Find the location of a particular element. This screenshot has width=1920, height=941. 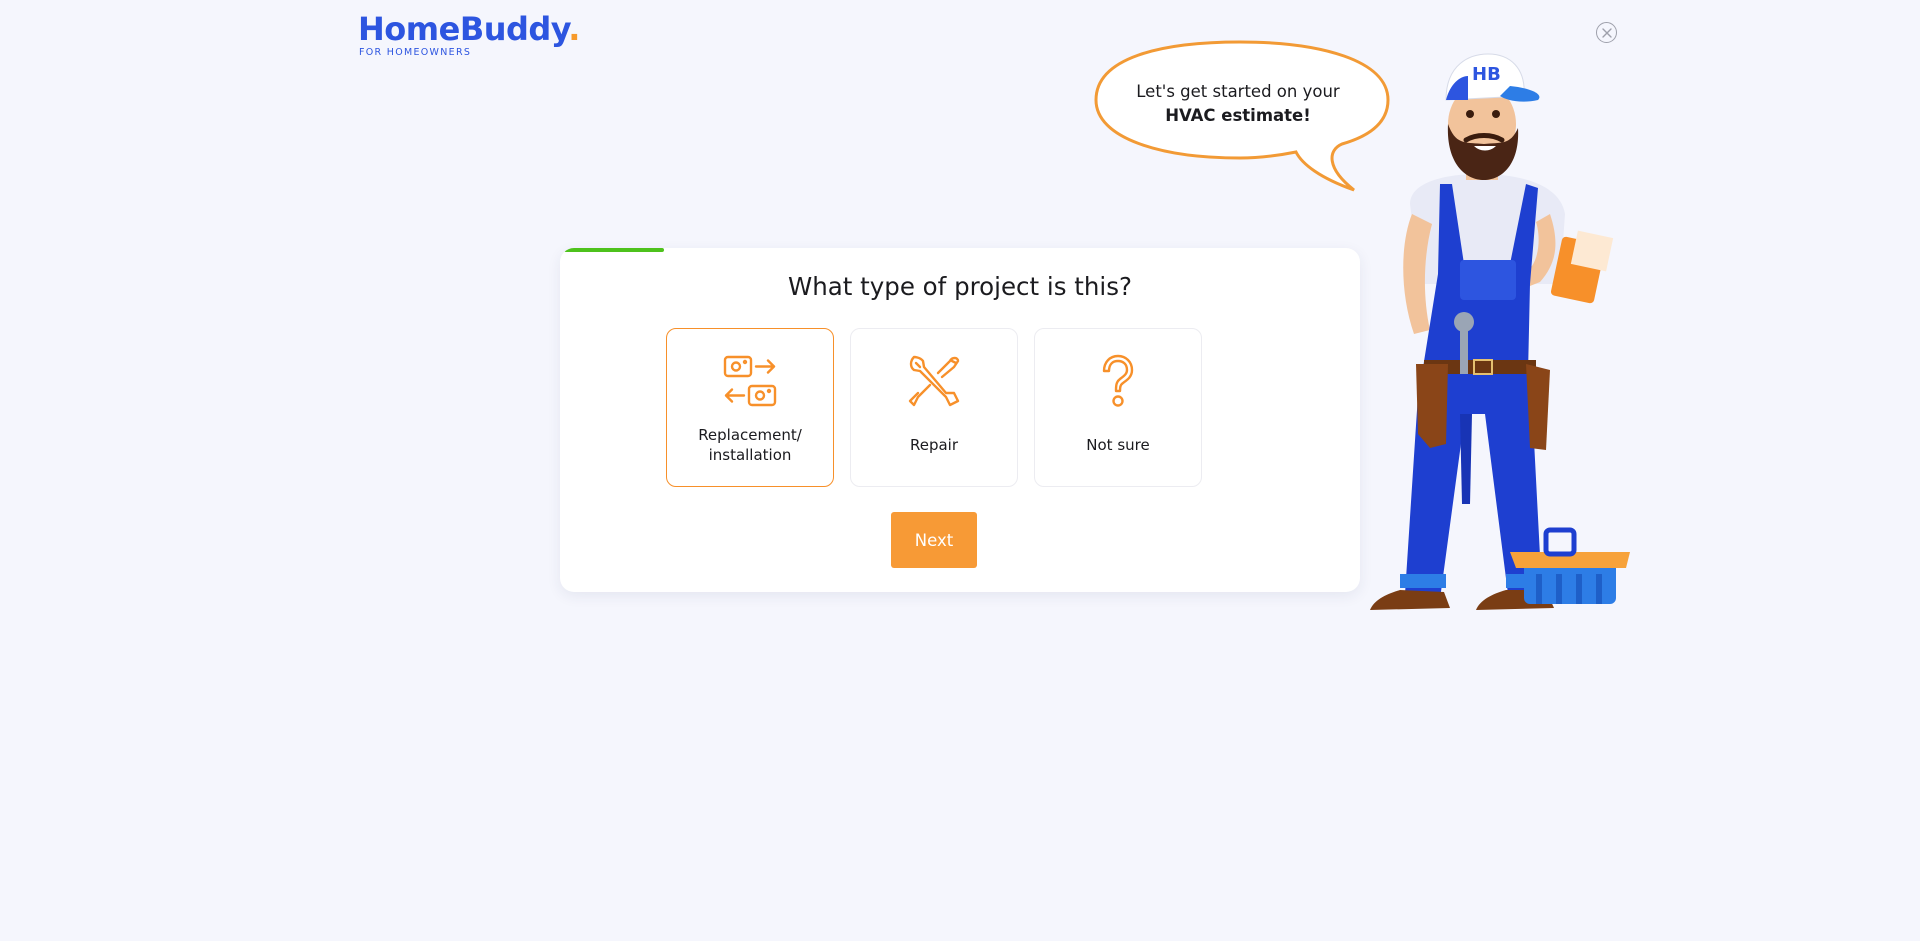

handyman-illustration: HB is located at coordinates (1500, 331).